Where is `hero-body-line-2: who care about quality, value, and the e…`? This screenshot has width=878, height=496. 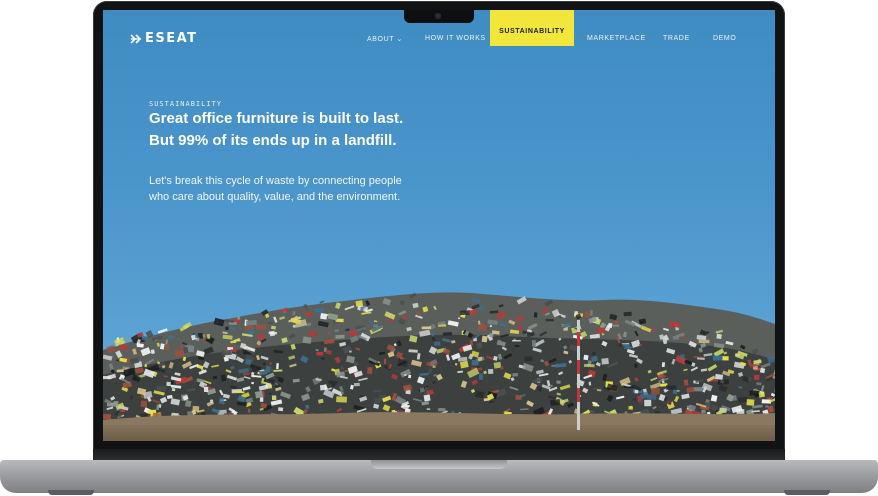
hero-body-line-2: who care about quality, value, and the e… is located at coordinates (275, 197).